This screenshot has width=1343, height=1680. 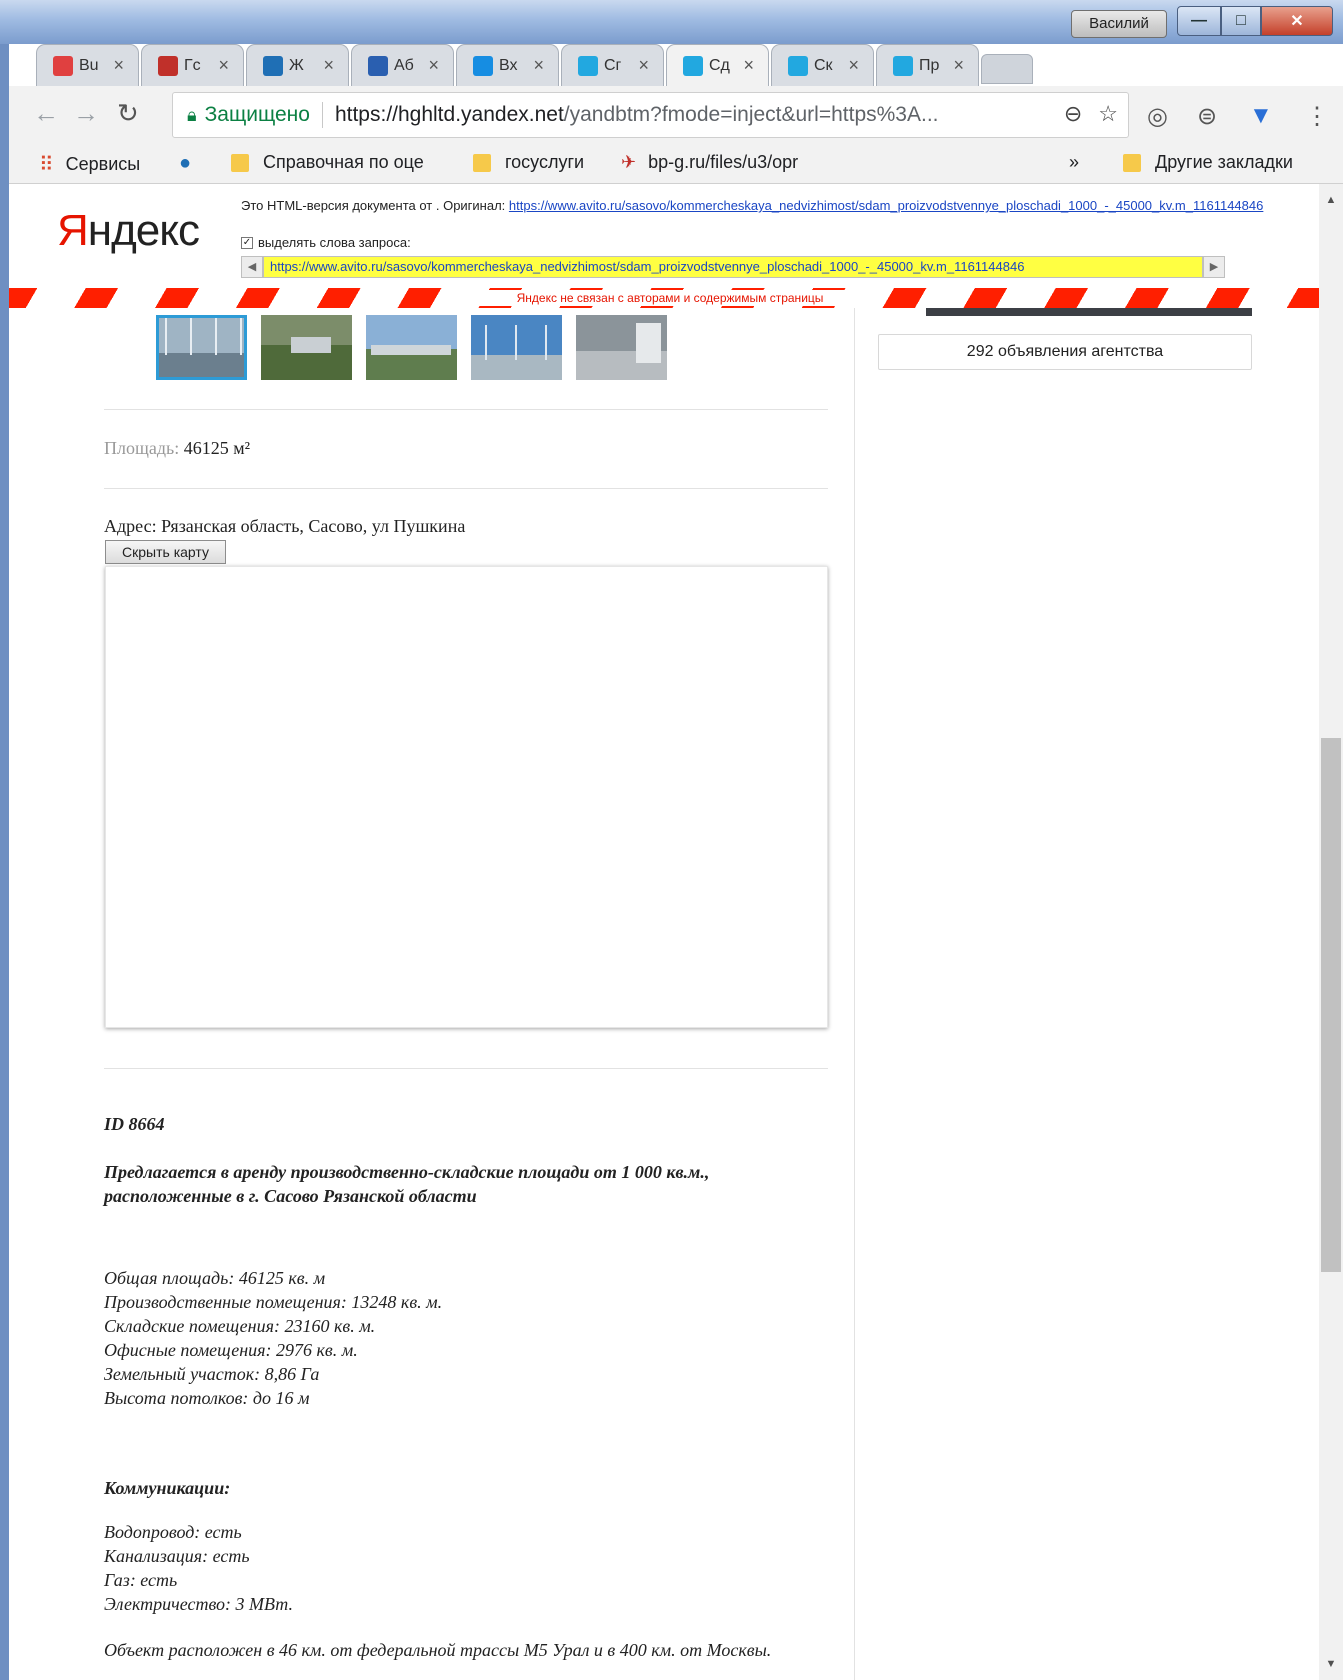 I want to click on tab-label: Ж, so click(x=296, y=65).